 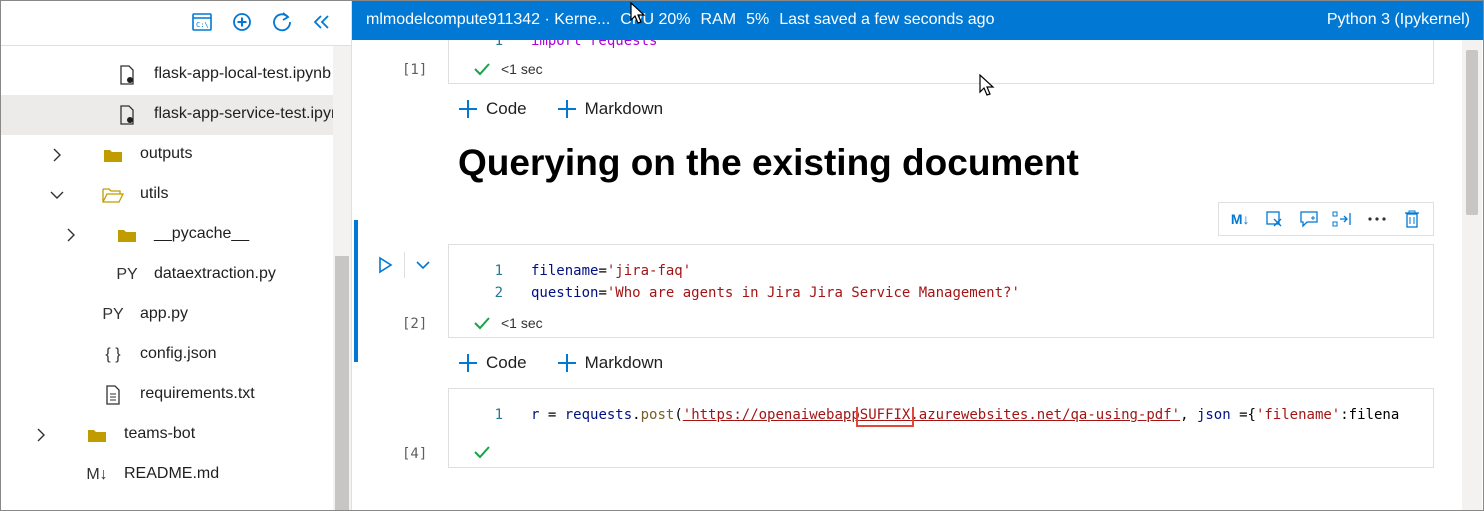 I want to click on tree-item: flask-app-service-test.ipynb, so click(x=167, y=115).